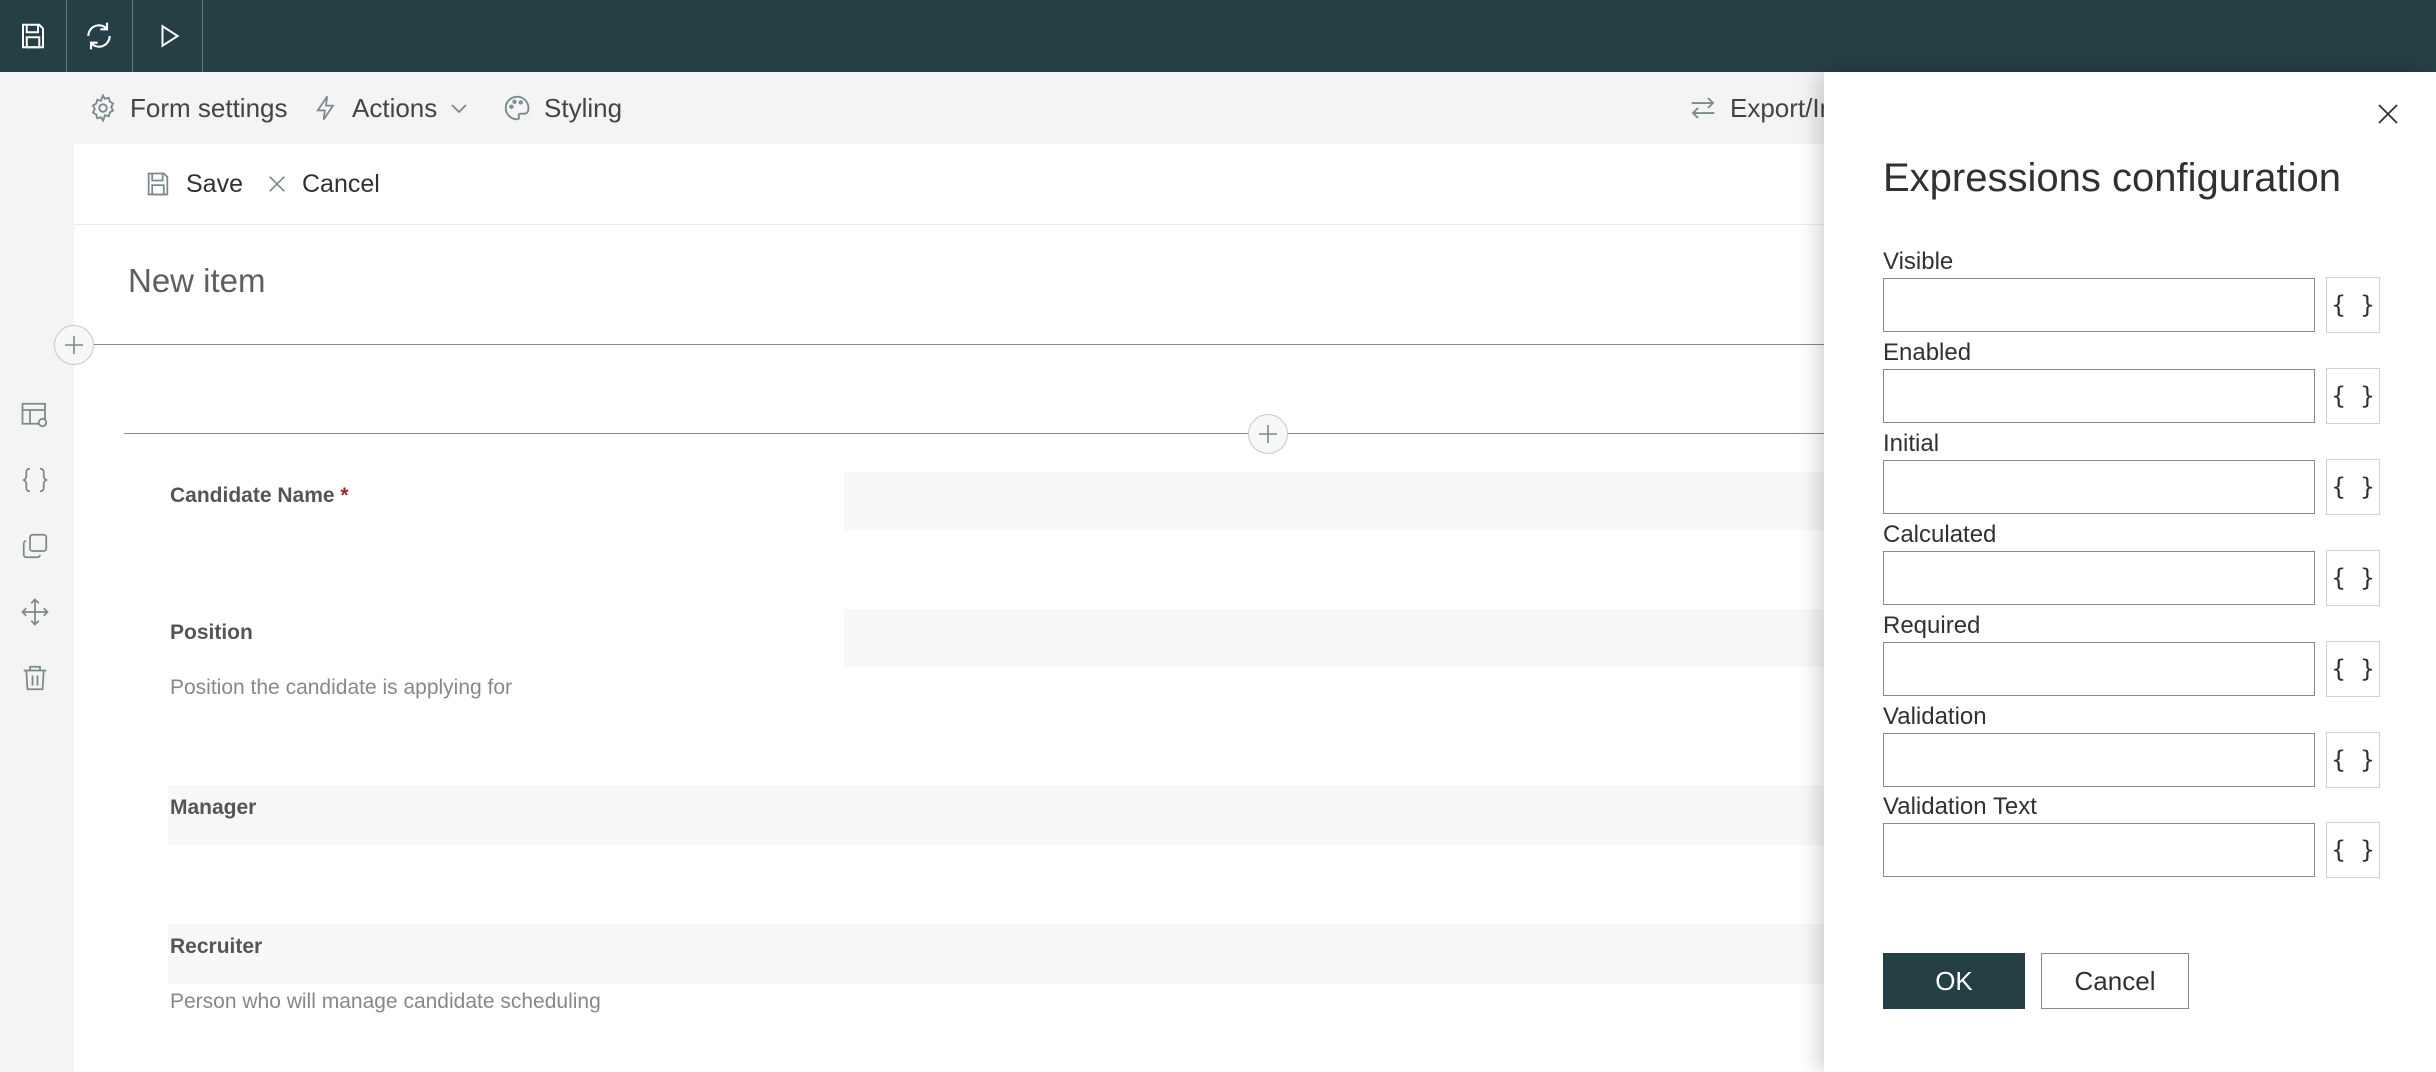 Image resolution: width=2436 pixels, height=1072 pixels. What do you see at coordinates (2099, 487) in the screenshot?
I see `initial-input` at bounding box center [2099, 487].